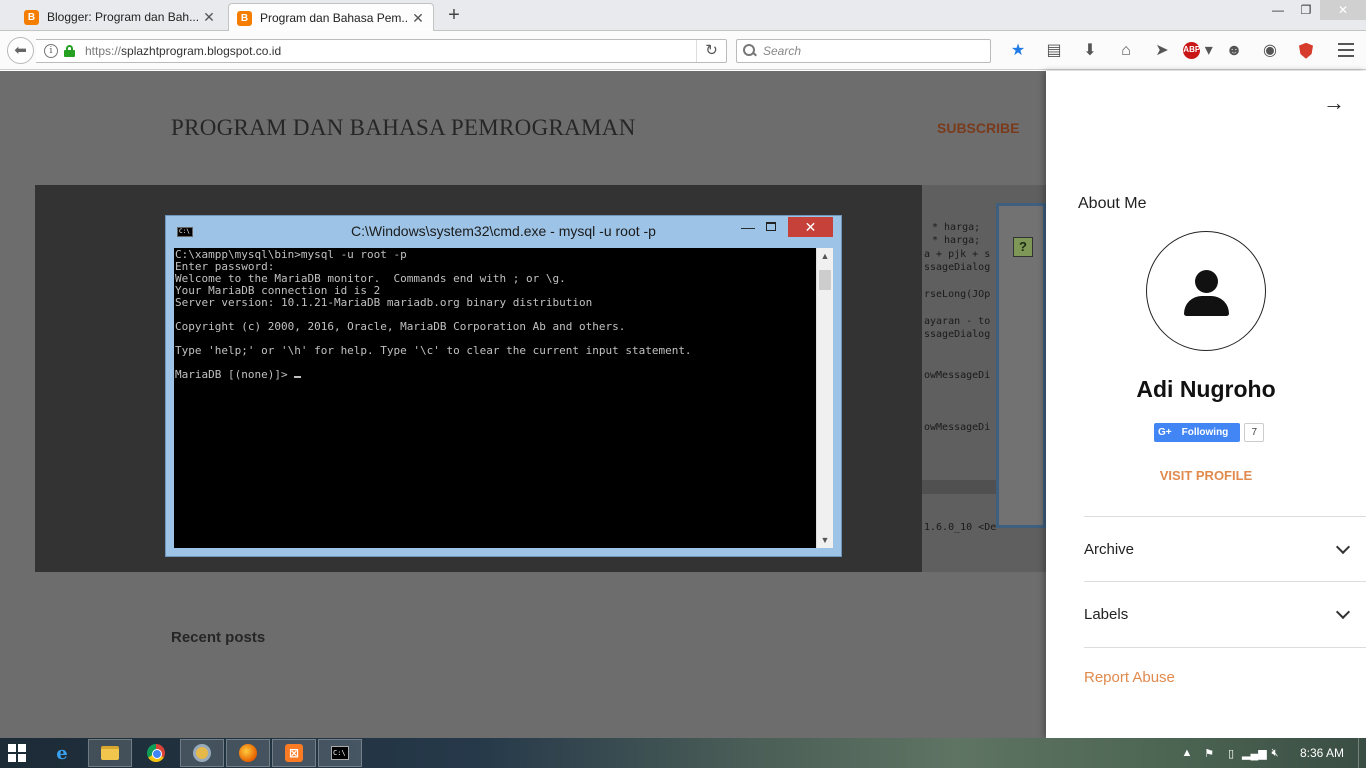 The width and height of the screenshot is (1366, 768). Describe the element at coordinates (1209, 753) in the screenshot. I see `flag-icon: ⚑` at that location.